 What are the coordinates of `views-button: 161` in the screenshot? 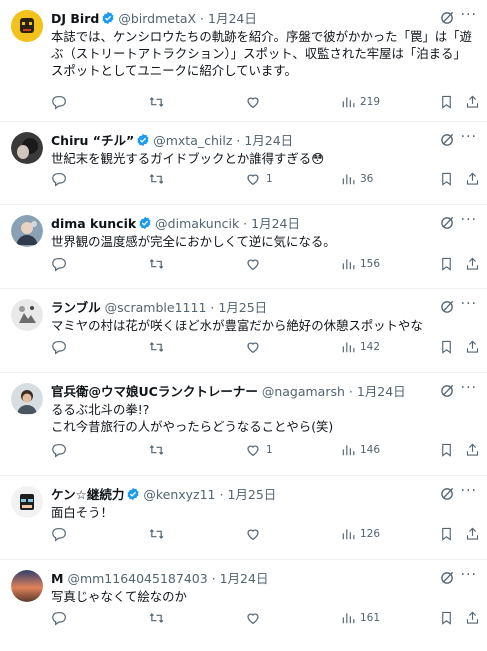 It's located at (360, 618).